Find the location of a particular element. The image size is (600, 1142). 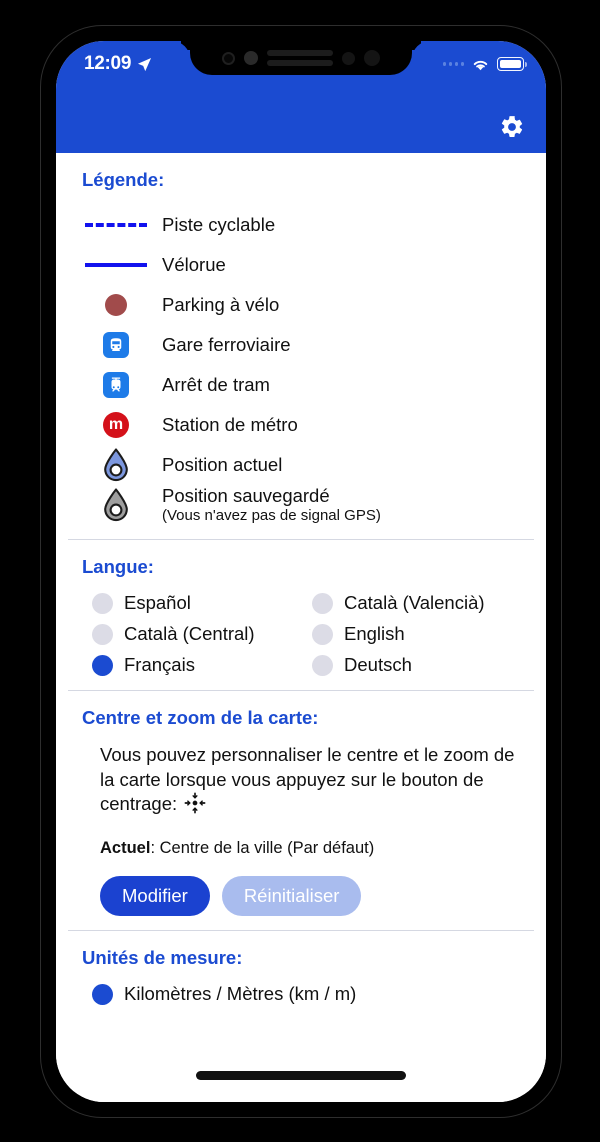

language-title: Langue: is located at coordinates (118, 566).